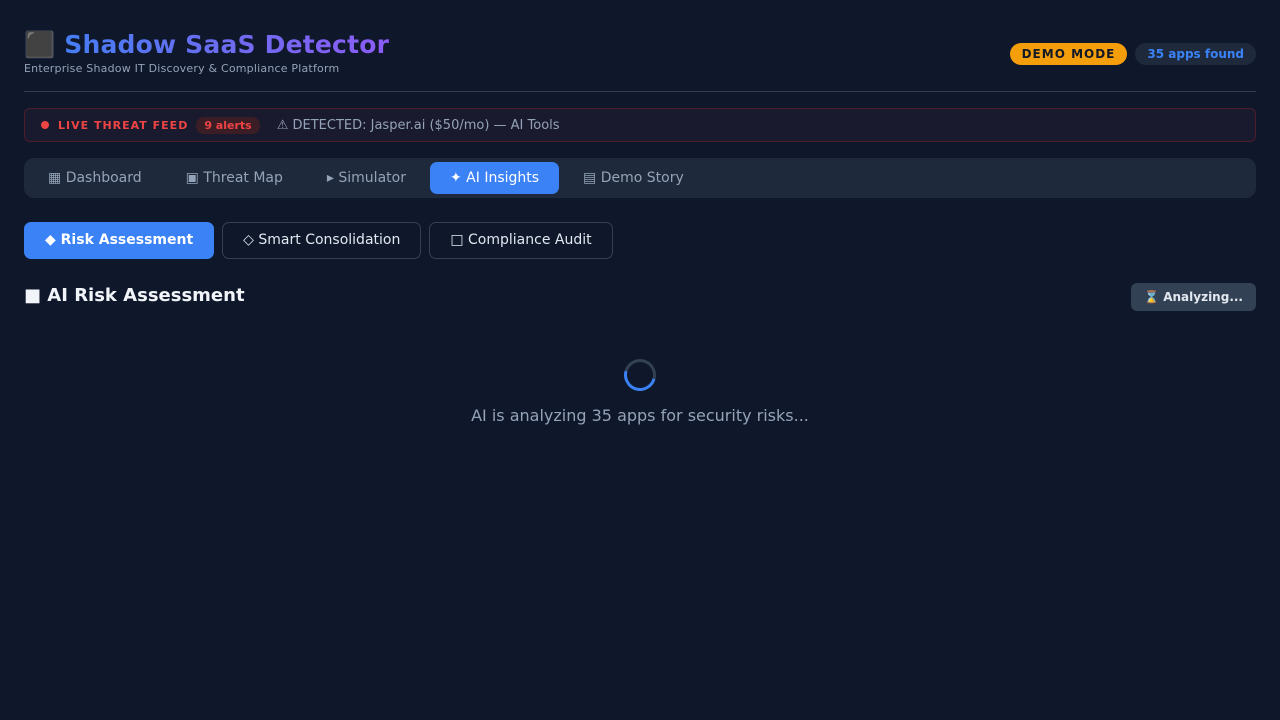 This screenshot has height=720, width=1280. Describe the element at coordinates (1195, 54) in the screenshot. I see `apps-found-badge: 35 apps found` at that location.